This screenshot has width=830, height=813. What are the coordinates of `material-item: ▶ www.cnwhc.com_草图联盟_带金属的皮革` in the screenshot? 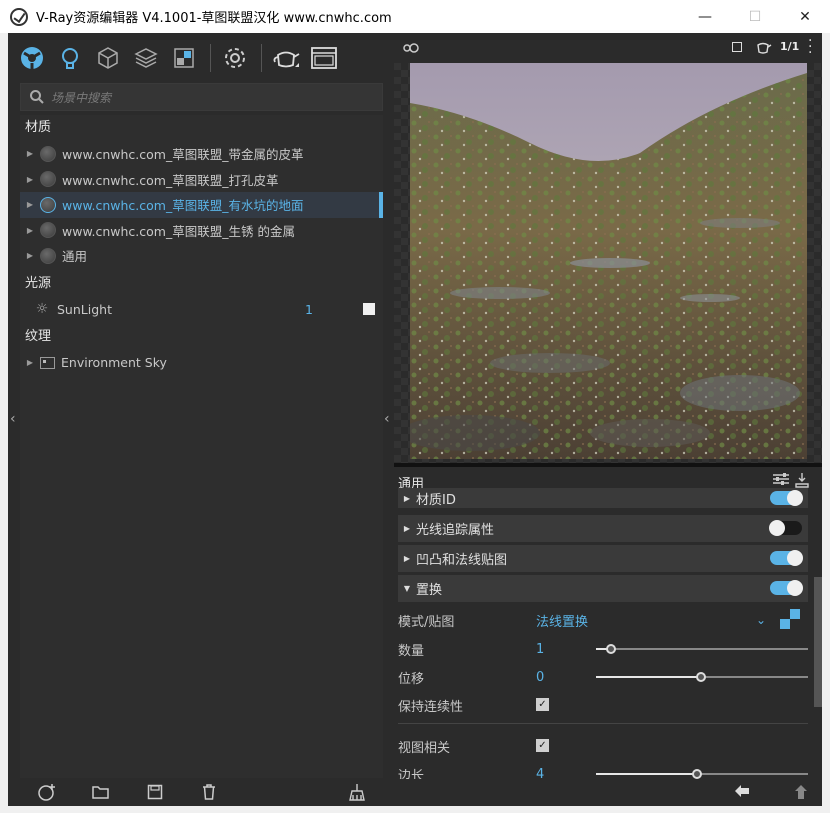 It's located at (201, 154).